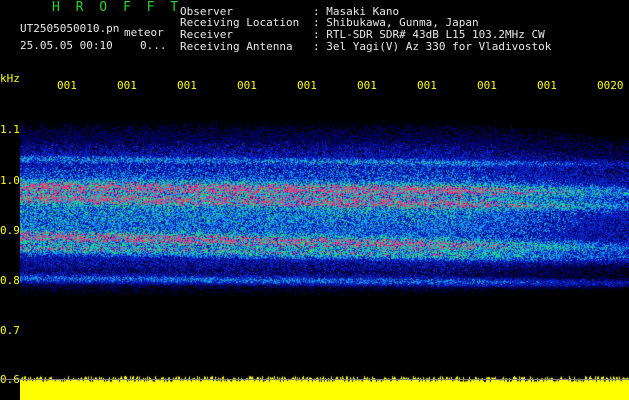 This screenshot has width=629, height=400. Describe the element at coordinates (10, 78) in the screenshot. I see `freq-unit-label: kHz` at that location.